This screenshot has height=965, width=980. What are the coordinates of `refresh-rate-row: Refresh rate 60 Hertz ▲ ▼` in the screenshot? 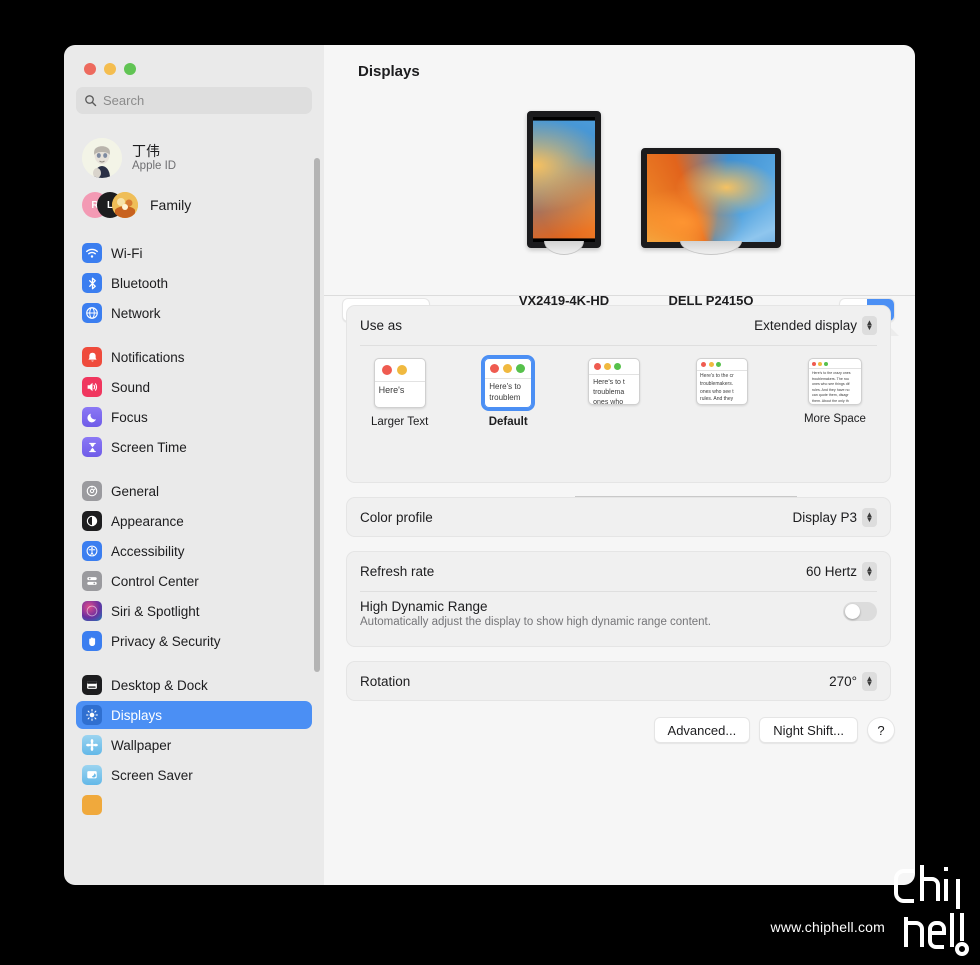 It's located at (618, 571).